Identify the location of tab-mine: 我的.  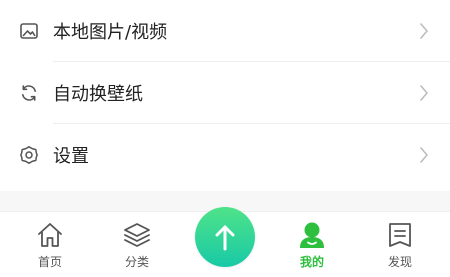
(312, 244).